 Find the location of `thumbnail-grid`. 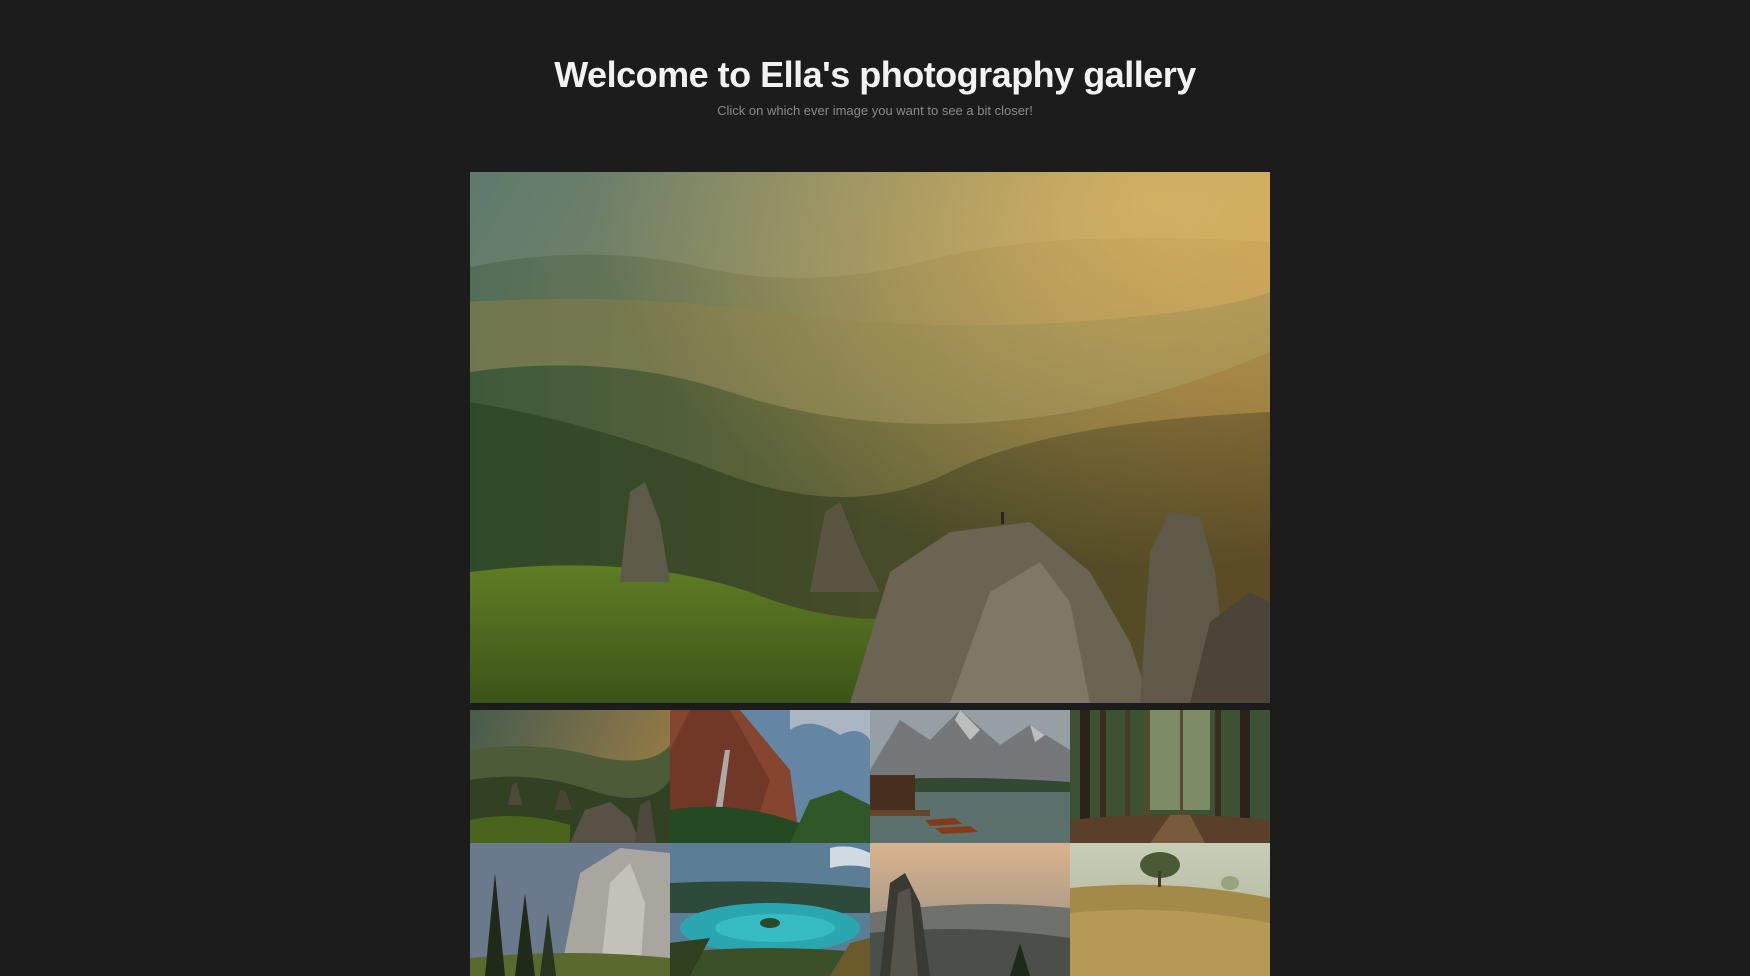

thumbnail-grid is located at coordinates (870, 843).